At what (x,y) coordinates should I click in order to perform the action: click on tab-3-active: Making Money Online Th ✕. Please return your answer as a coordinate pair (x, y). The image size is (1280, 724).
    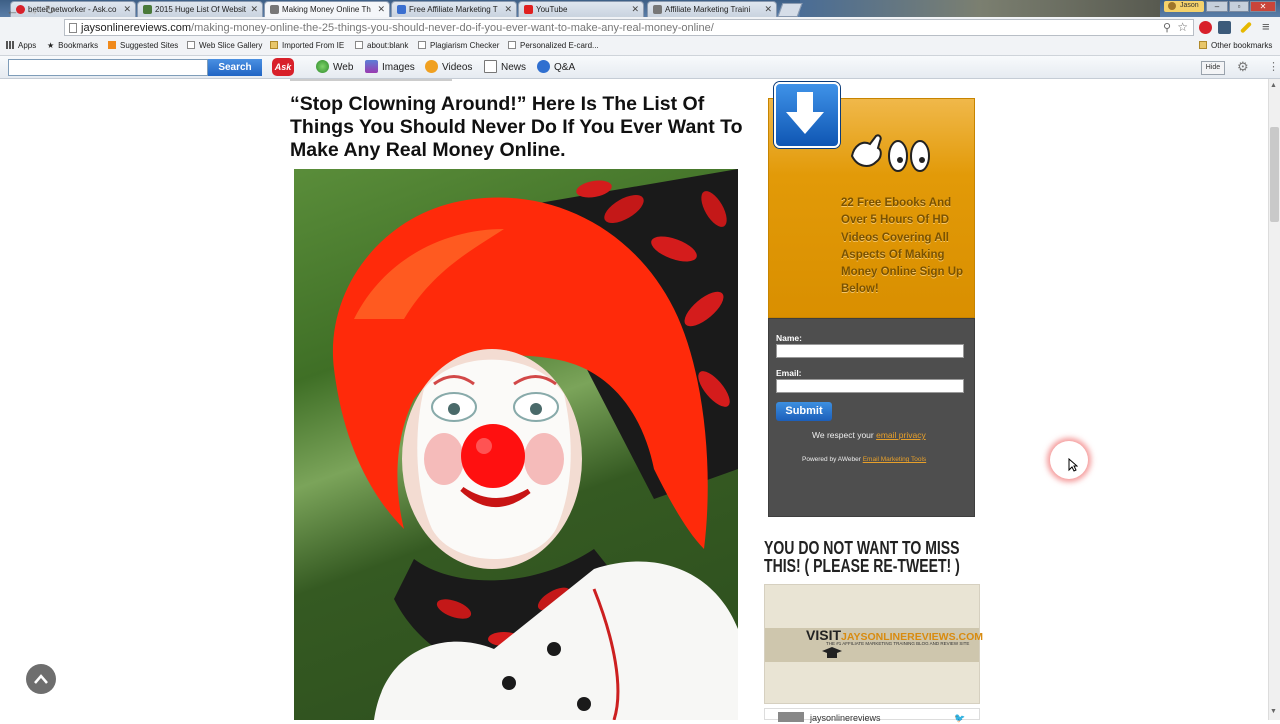
    Looking at the image, I should click on (327, 9).